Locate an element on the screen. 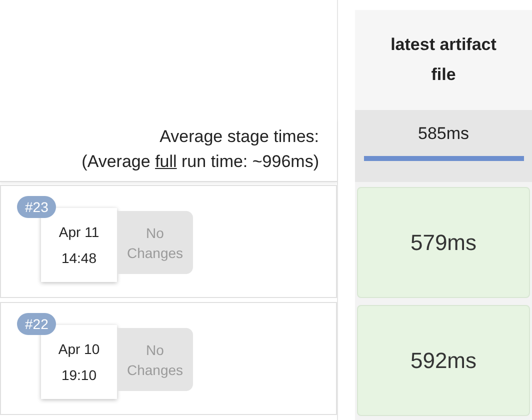 The height and width of the screenshot is (420, 532). average-run-time-text: (Average full run time: ~996ms) is located at coordinates (200, 162).